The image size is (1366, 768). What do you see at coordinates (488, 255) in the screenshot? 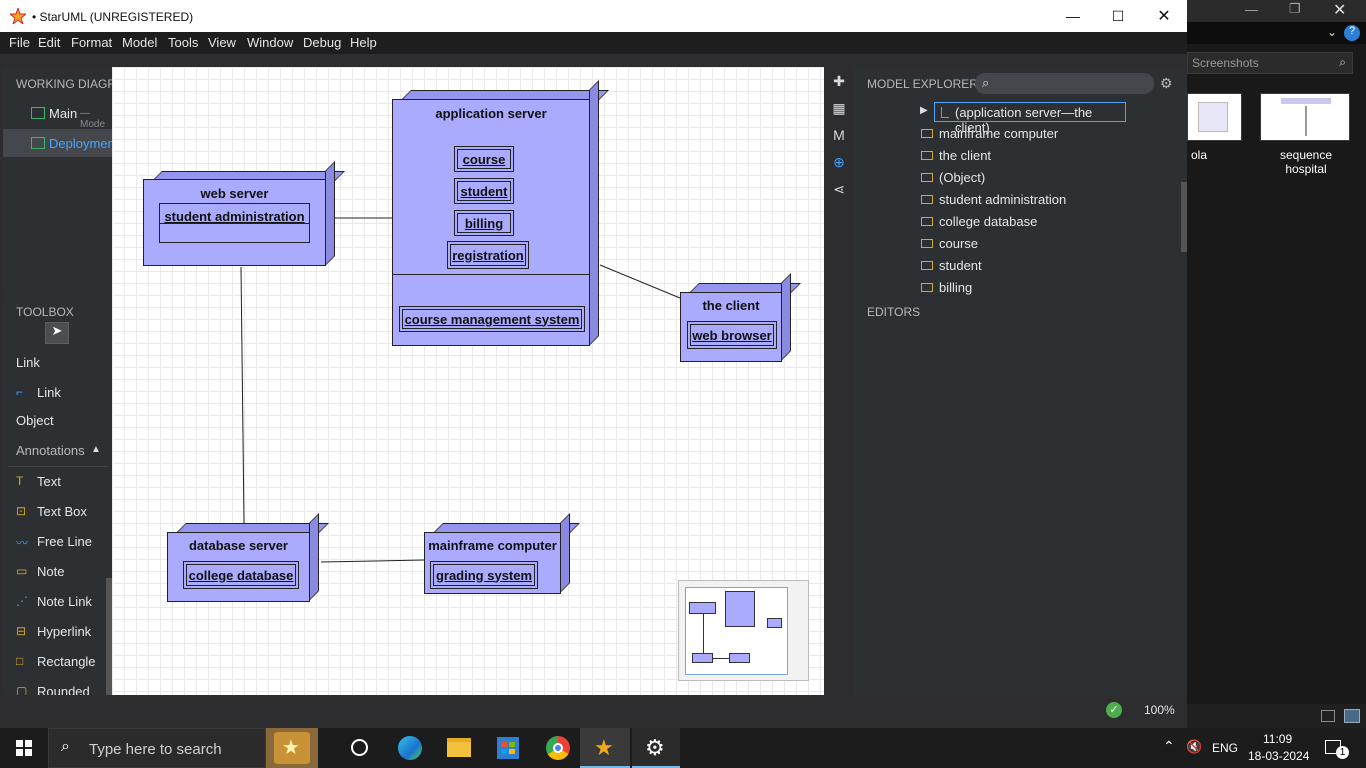
I see `artifact-registration: registration` at bounding box center [488, 255].